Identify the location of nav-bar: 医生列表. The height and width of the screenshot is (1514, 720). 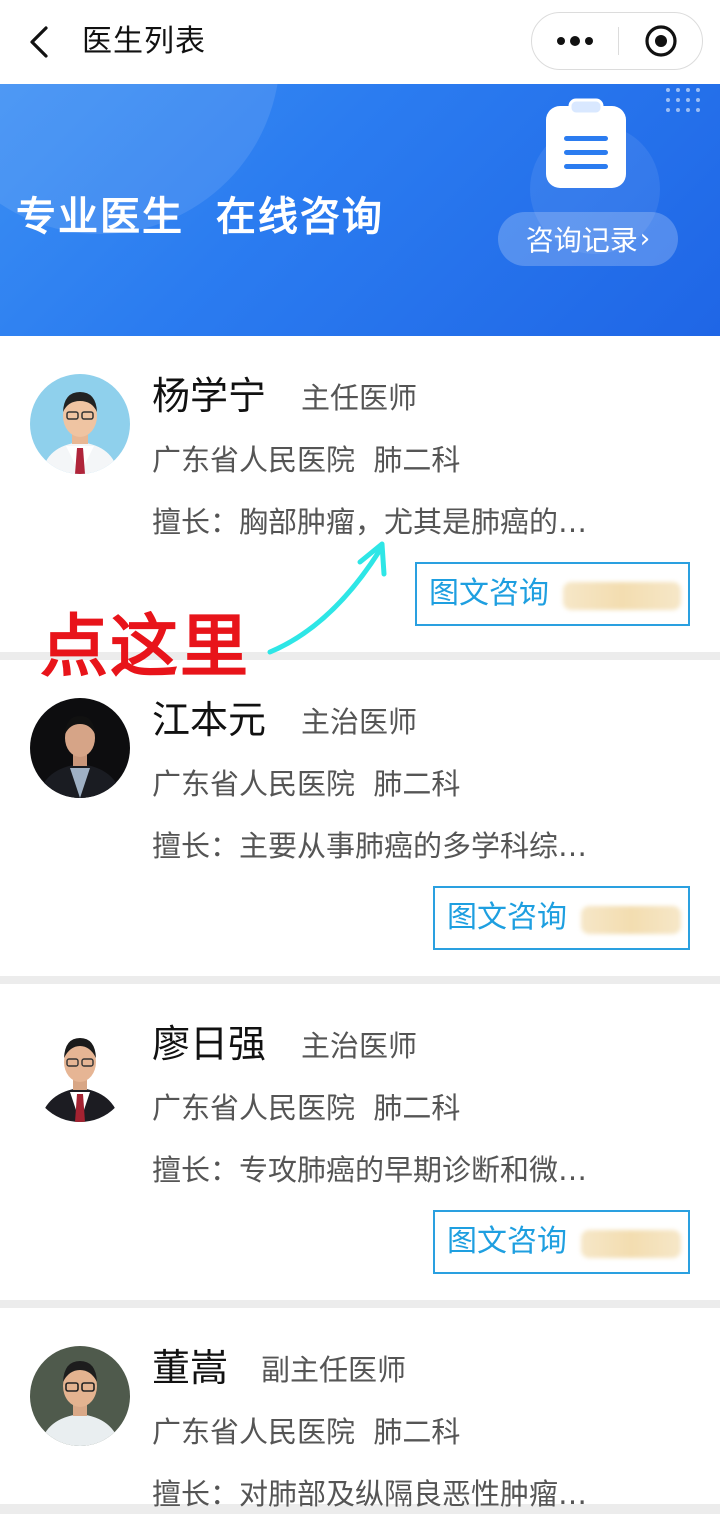
(360, 42).